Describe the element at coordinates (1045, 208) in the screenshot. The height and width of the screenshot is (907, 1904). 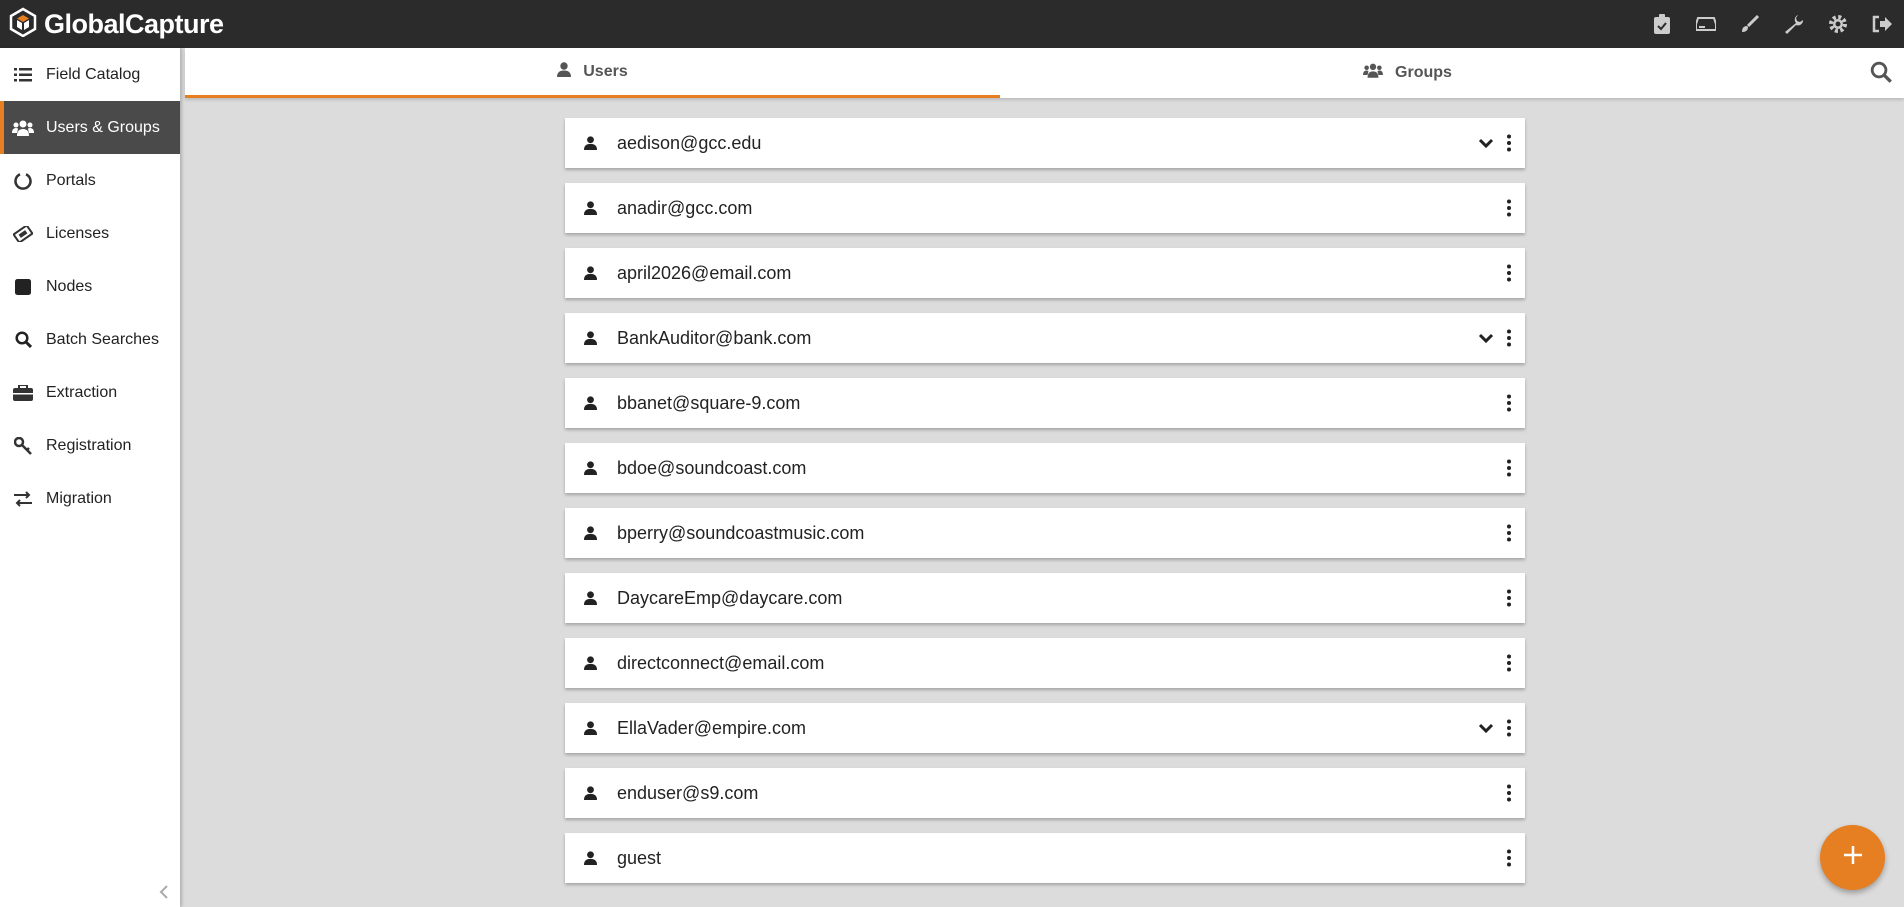
I see `user-row: anadir@gcc.com` at that location.